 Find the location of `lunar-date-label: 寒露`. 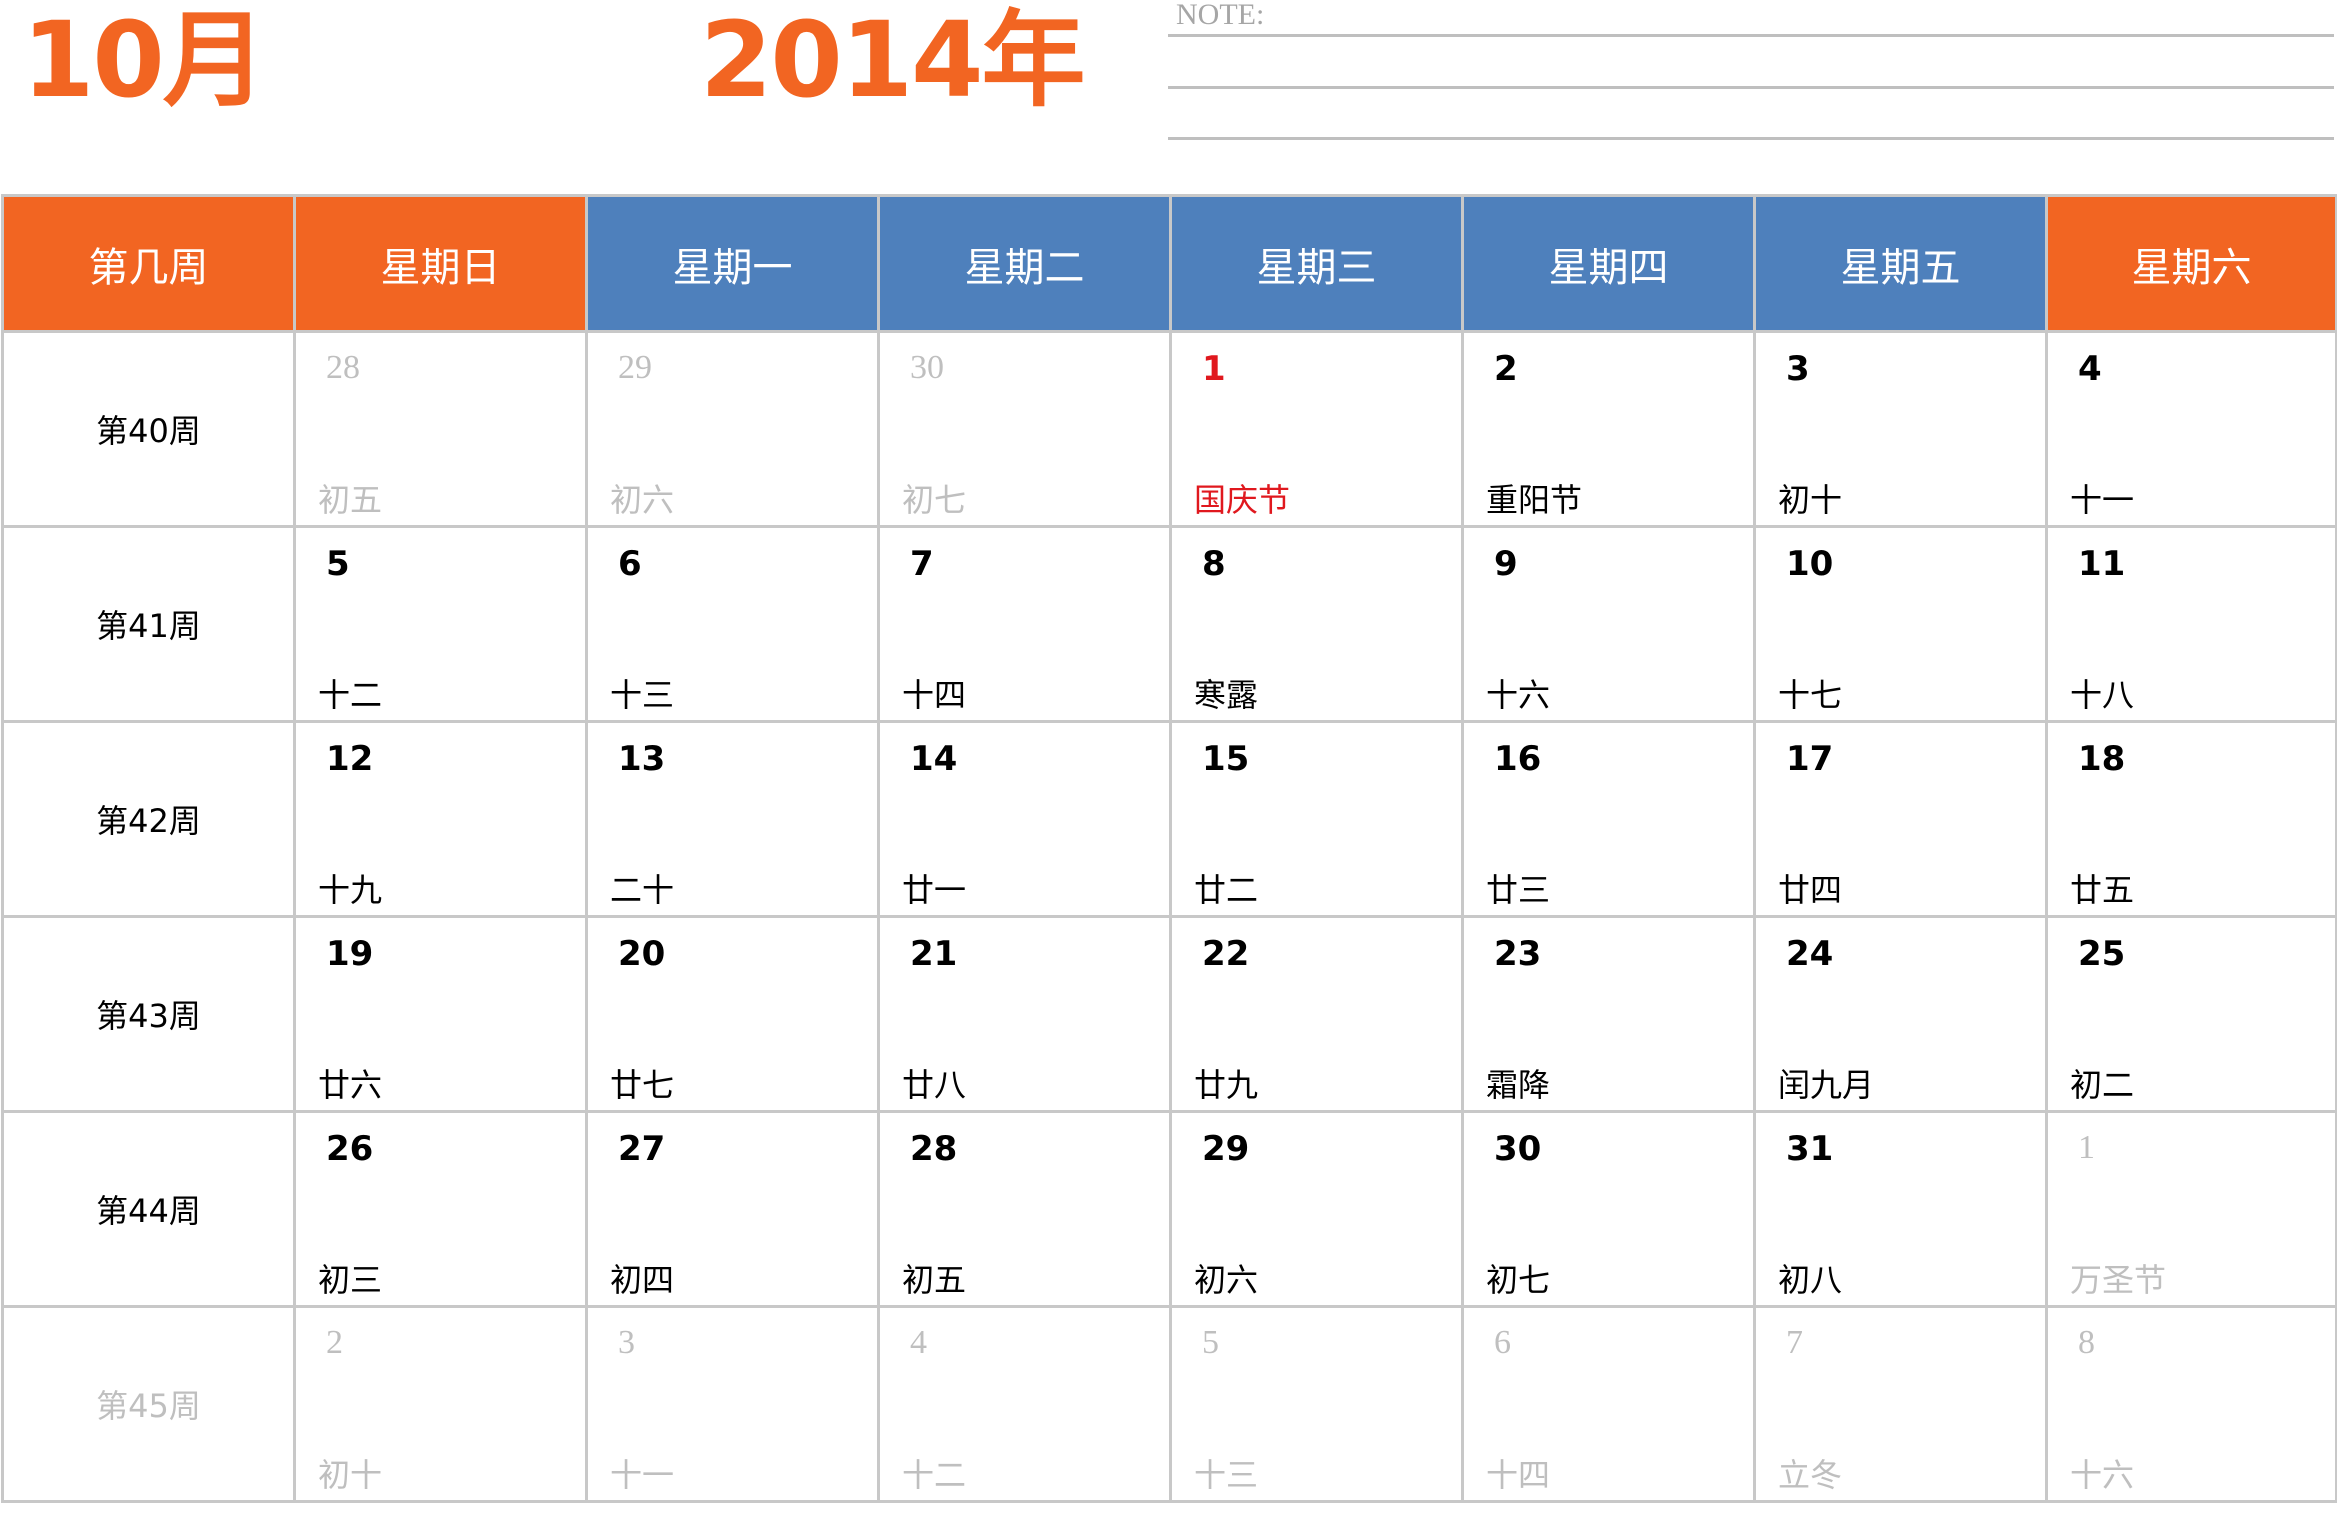

lunar-date-label: 寒露 is located at coordinates (1226, 695).